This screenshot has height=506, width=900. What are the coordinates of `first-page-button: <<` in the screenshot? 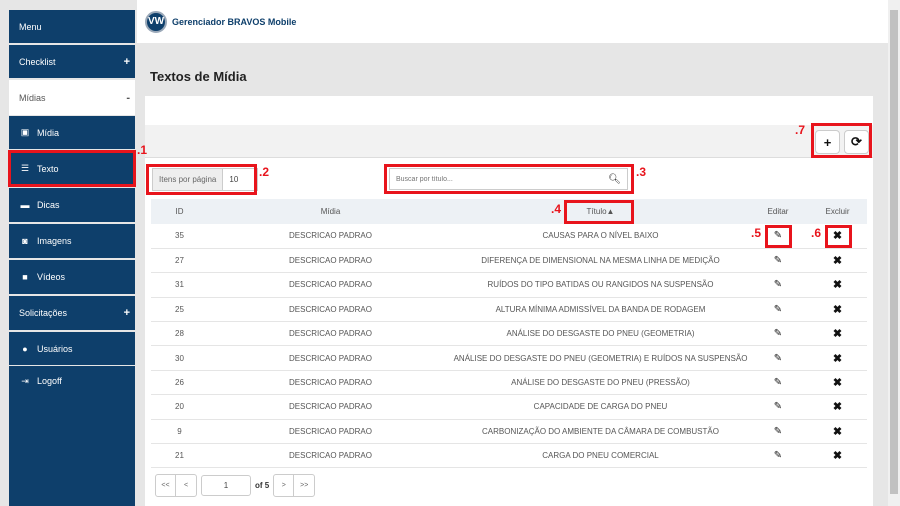 It's located at (166, 485).